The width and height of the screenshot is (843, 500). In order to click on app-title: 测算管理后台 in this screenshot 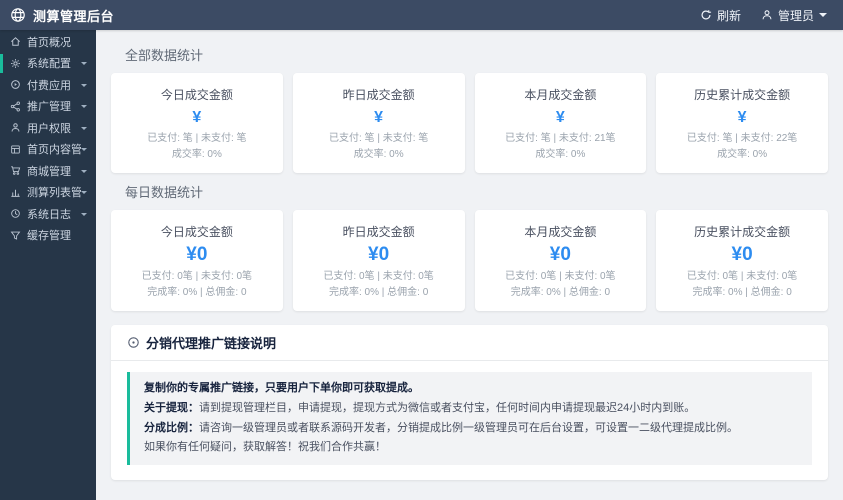, I will do `click(74, 16)`.